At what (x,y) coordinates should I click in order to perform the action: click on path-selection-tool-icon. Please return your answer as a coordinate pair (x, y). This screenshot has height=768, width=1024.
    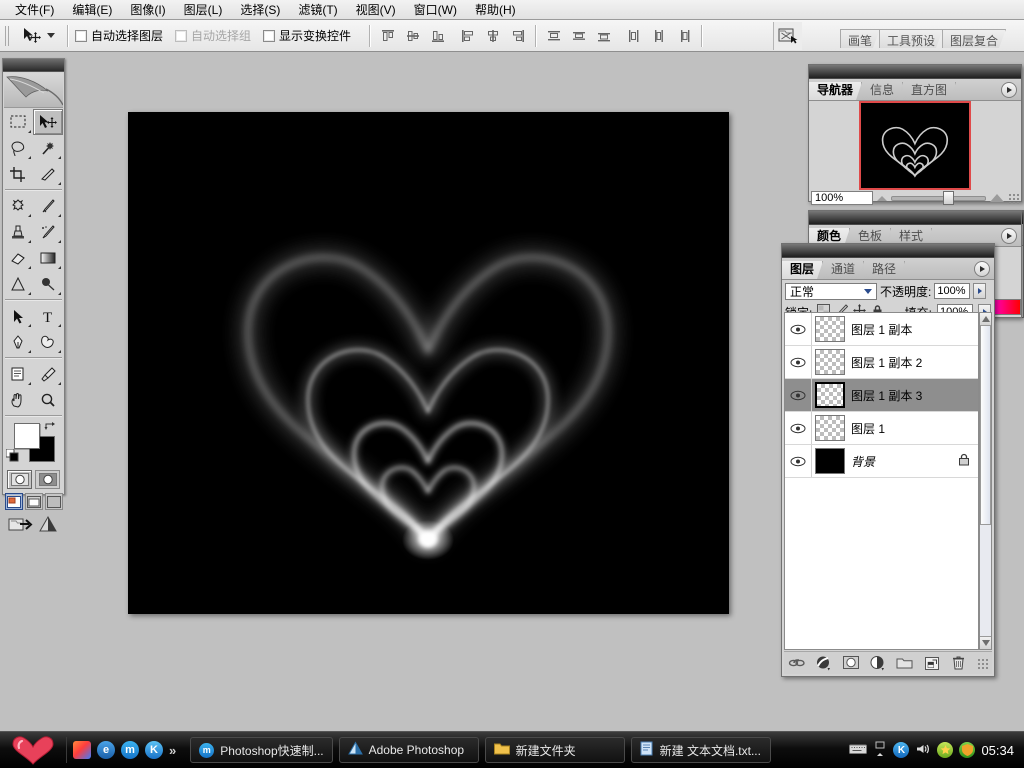
    Looking at the image, I should click on (18, 316).